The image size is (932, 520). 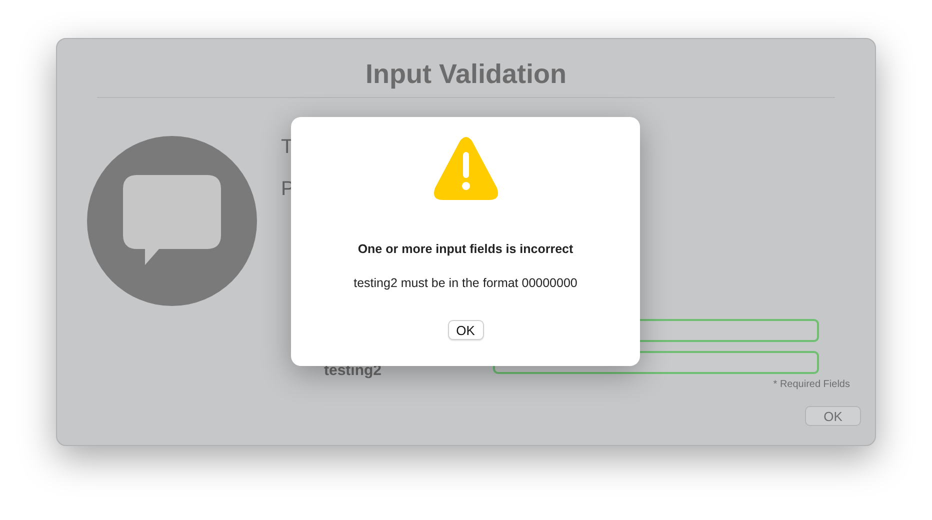 I want to click on ok-button: OK, so click(x=466, y=330).